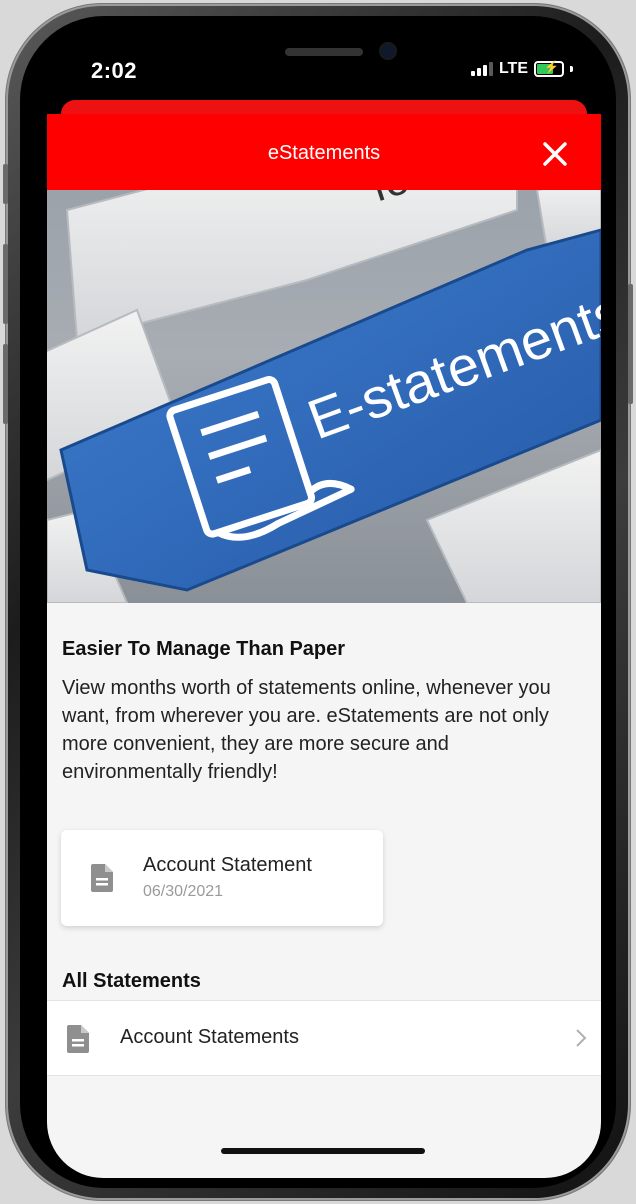 The width and height of the screenshot is (636, 1204). I want to click on chevron-right-icon, so click(581, 1038).